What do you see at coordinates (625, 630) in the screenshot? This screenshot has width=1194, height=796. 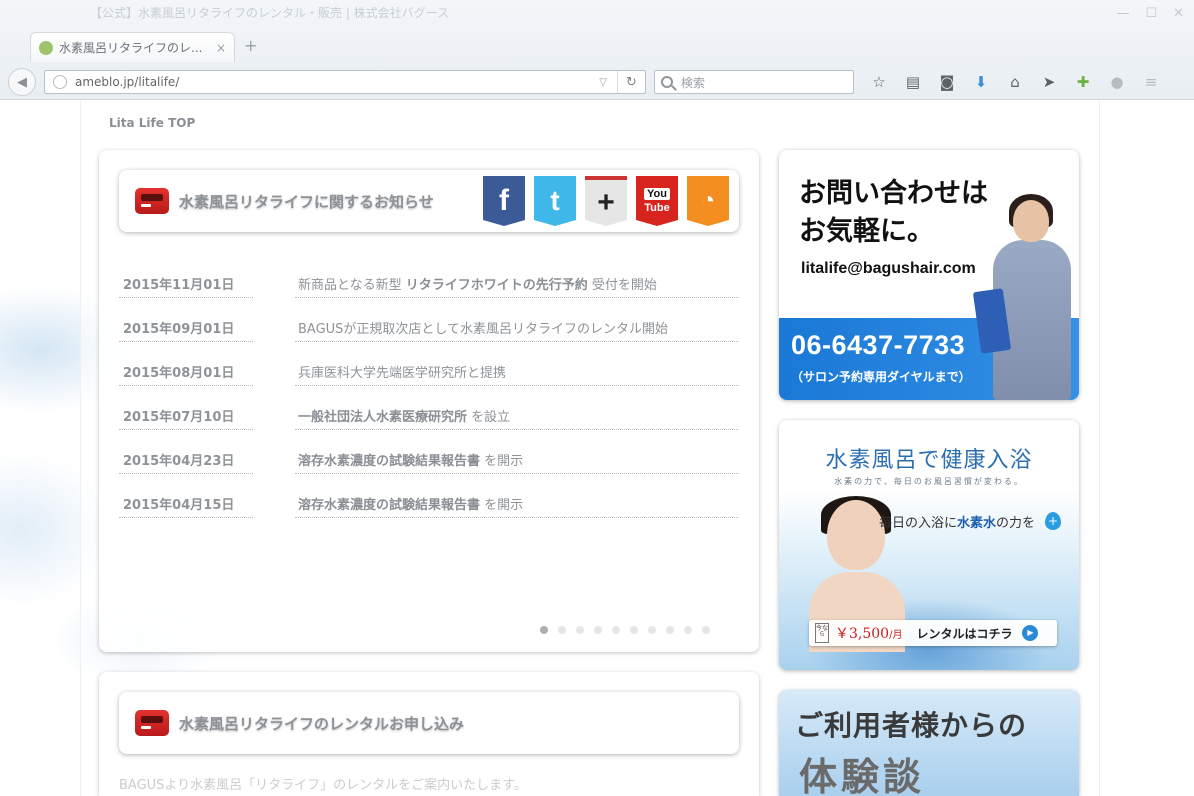 I see `pagination-dots` at bounding box center [625, 630].